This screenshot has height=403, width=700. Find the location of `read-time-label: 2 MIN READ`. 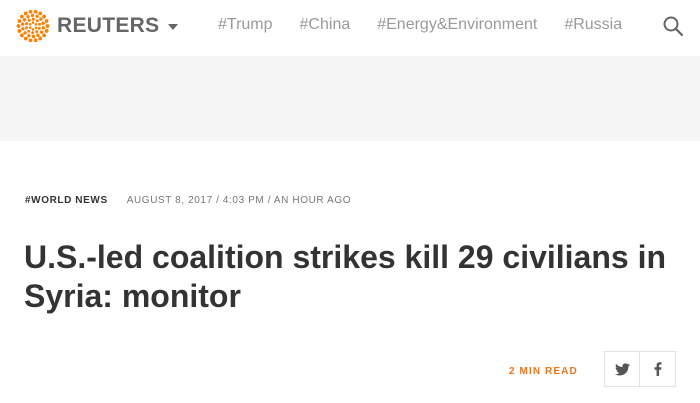

read-time-label: 2 MIN READ is located at coordinates (543, 371).